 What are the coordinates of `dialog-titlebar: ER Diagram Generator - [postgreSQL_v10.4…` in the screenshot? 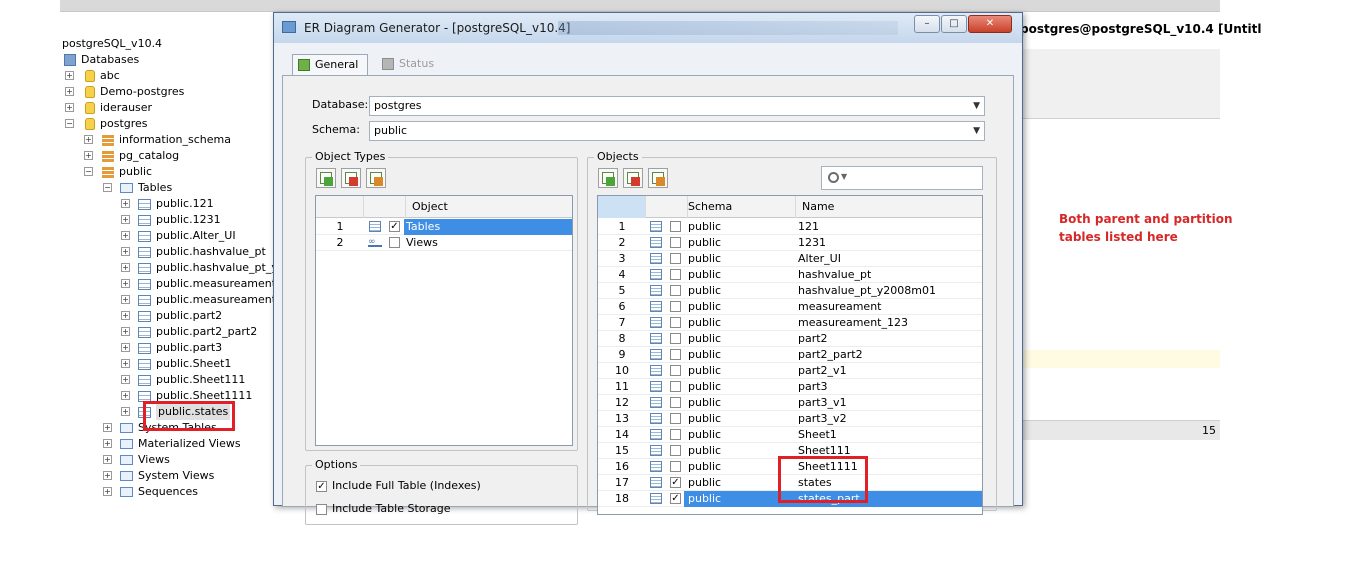 It's located at (648, 28).